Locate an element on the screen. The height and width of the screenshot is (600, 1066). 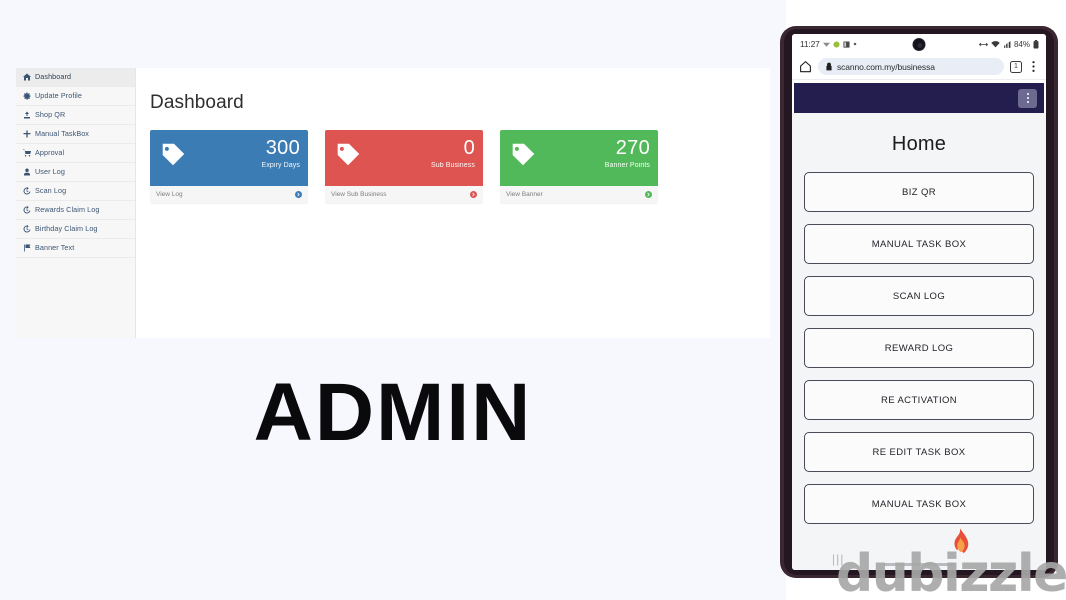
stat-card-banner-points: 270 Banner Points View Banner is located at coordinates (579, 166).